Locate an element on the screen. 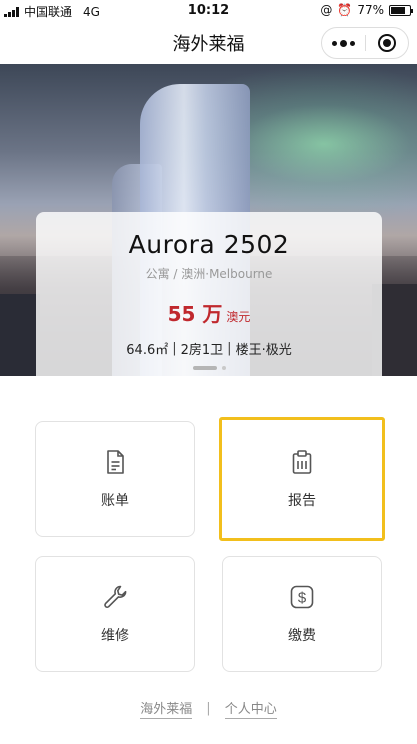 Image resolution: width=417 pixels, height=744 pixels. footer-link-profile: 个人中心 is located at coordinates (250, 708).